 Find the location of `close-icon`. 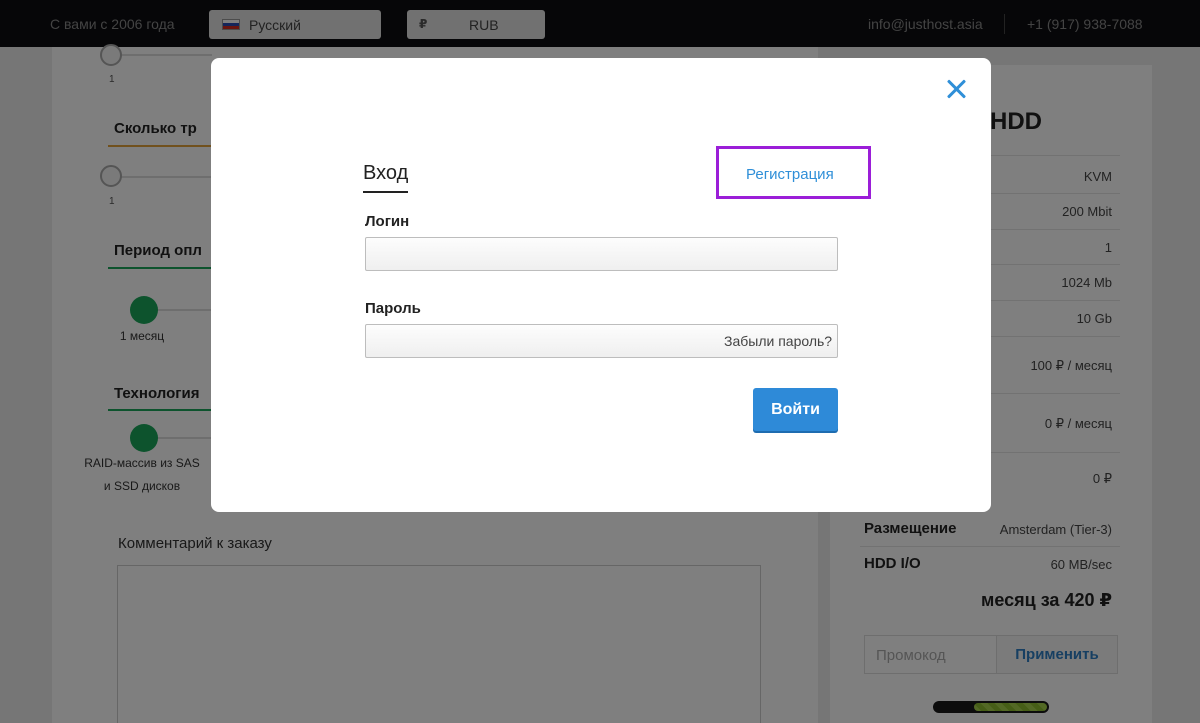

close-icon is located at coordinates (956, 89).